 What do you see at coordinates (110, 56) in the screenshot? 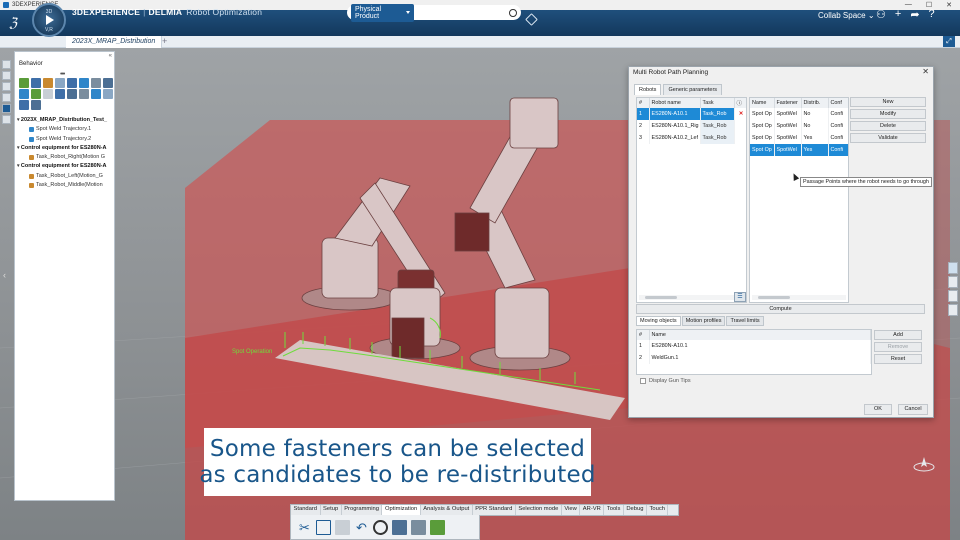
I see `collapse-panel-icon: «` at bounding box center [110, 56].